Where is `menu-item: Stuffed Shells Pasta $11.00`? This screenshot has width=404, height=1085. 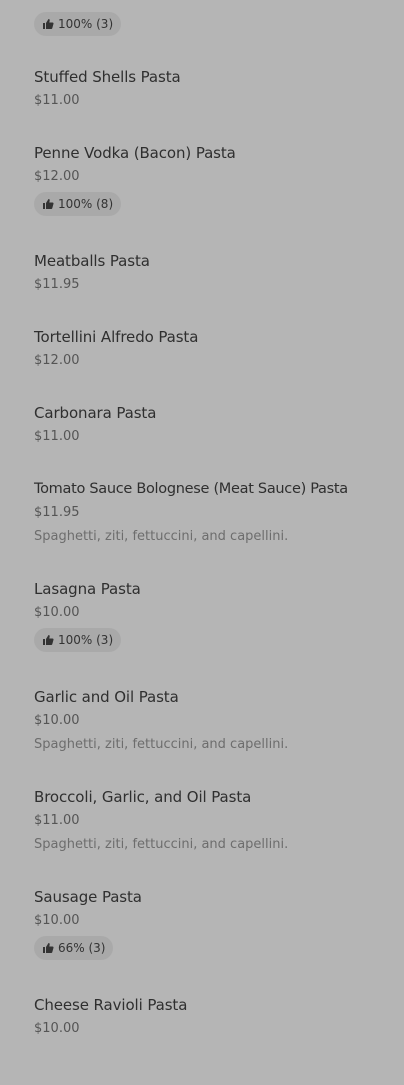
menu-item: Stuffed Shells Pasta $11.00 is located at coordinates (219, 88).